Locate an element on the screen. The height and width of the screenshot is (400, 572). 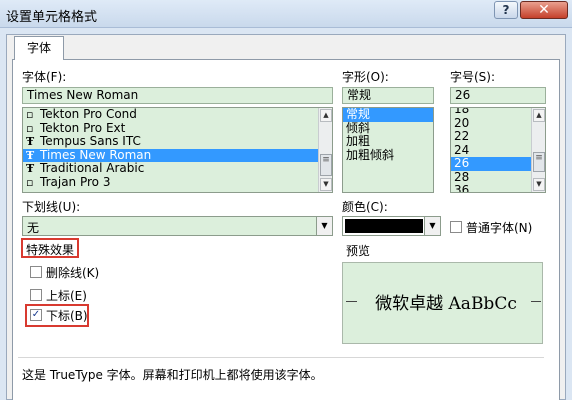
font-list-item: ▫ Trajan Pro 3 is located at coordinates (177, 182).